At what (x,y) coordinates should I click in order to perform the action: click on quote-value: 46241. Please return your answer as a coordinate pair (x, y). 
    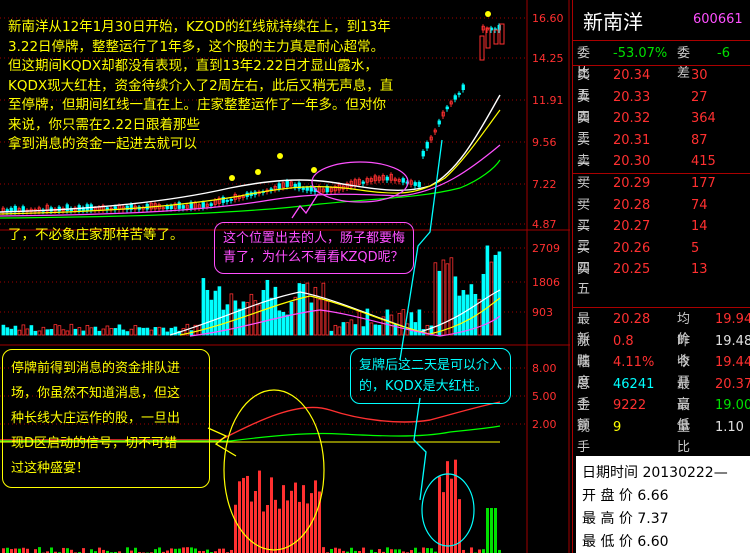
    Looking at the image, I should click on (634, 384).